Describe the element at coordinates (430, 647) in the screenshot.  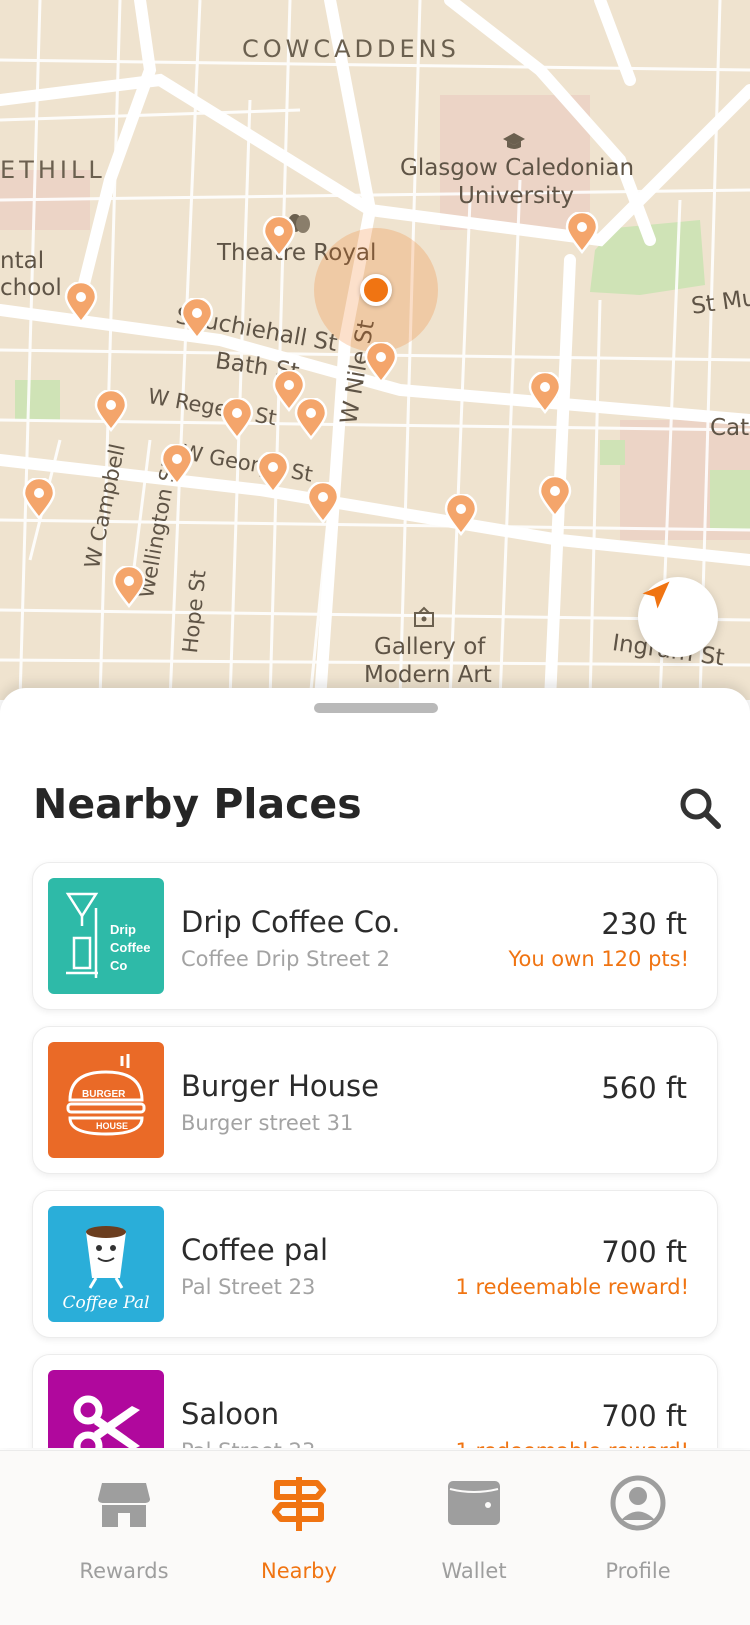
I see `map-label-gallery: Gallery of` at that location.